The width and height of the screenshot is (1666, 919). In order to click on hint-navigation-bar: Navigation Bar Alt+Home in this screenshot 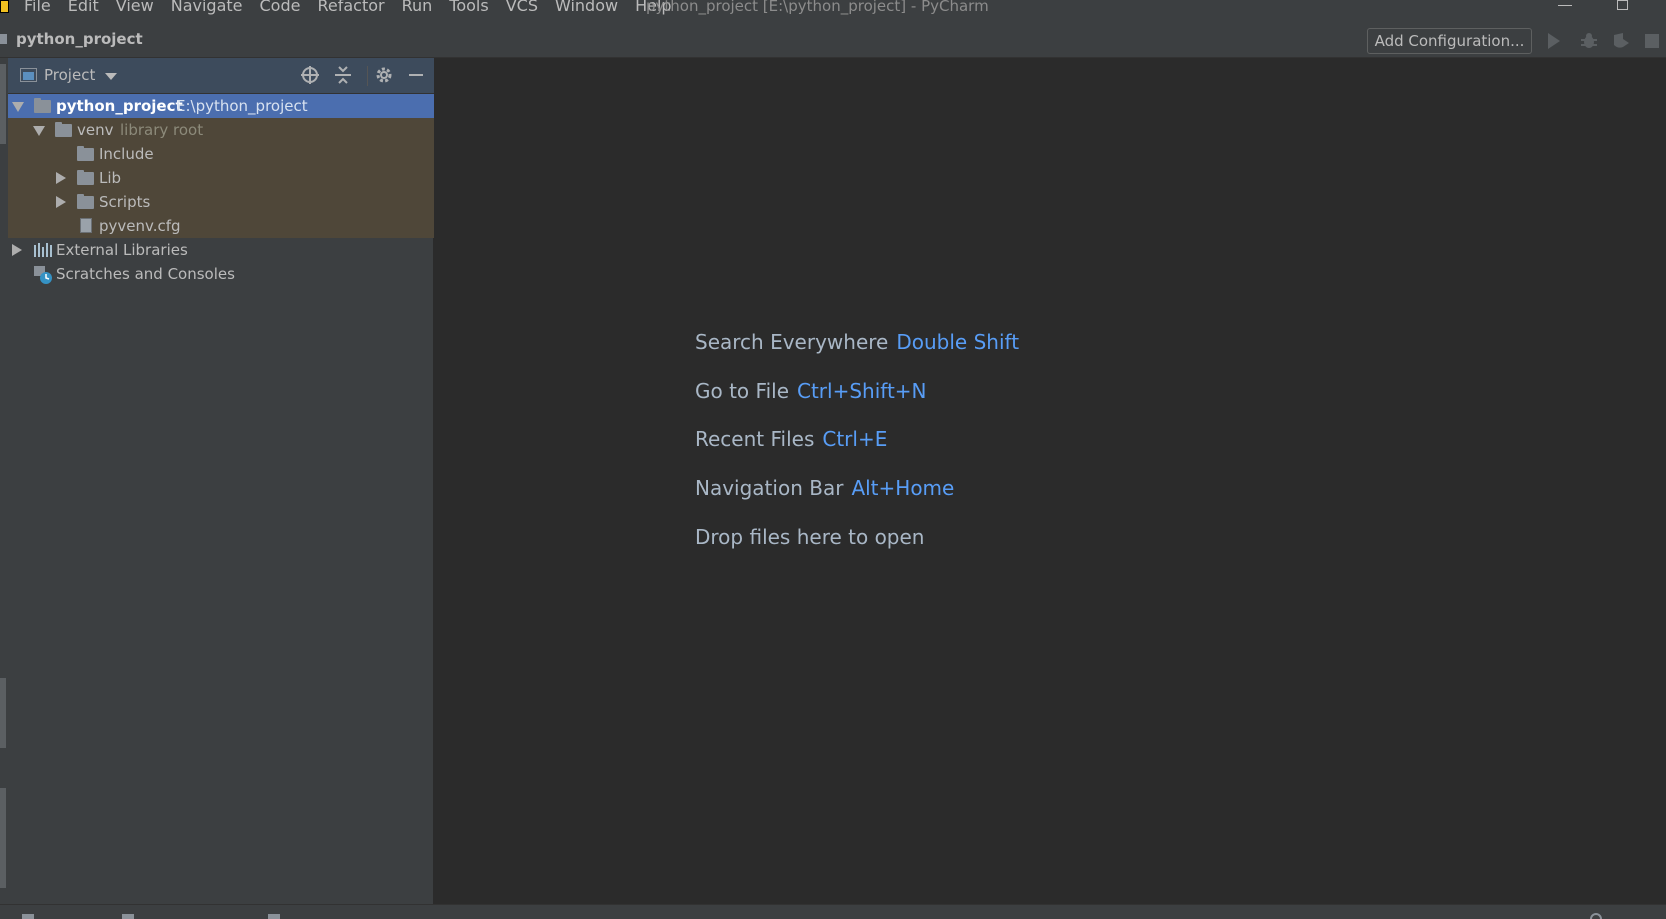, I will do `click(824, 488)`.